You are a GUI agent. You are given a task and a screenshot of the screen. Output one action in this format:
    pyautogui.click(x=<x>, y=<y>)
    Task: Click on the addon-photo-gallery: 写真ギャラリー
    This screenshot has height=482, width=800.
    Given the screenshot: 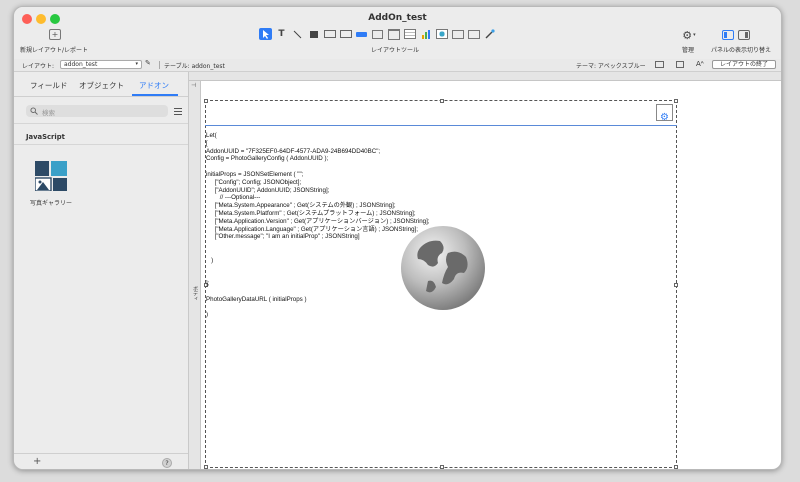 What is the action you would take?
    pyautogui.click(x=52, y=187)
    